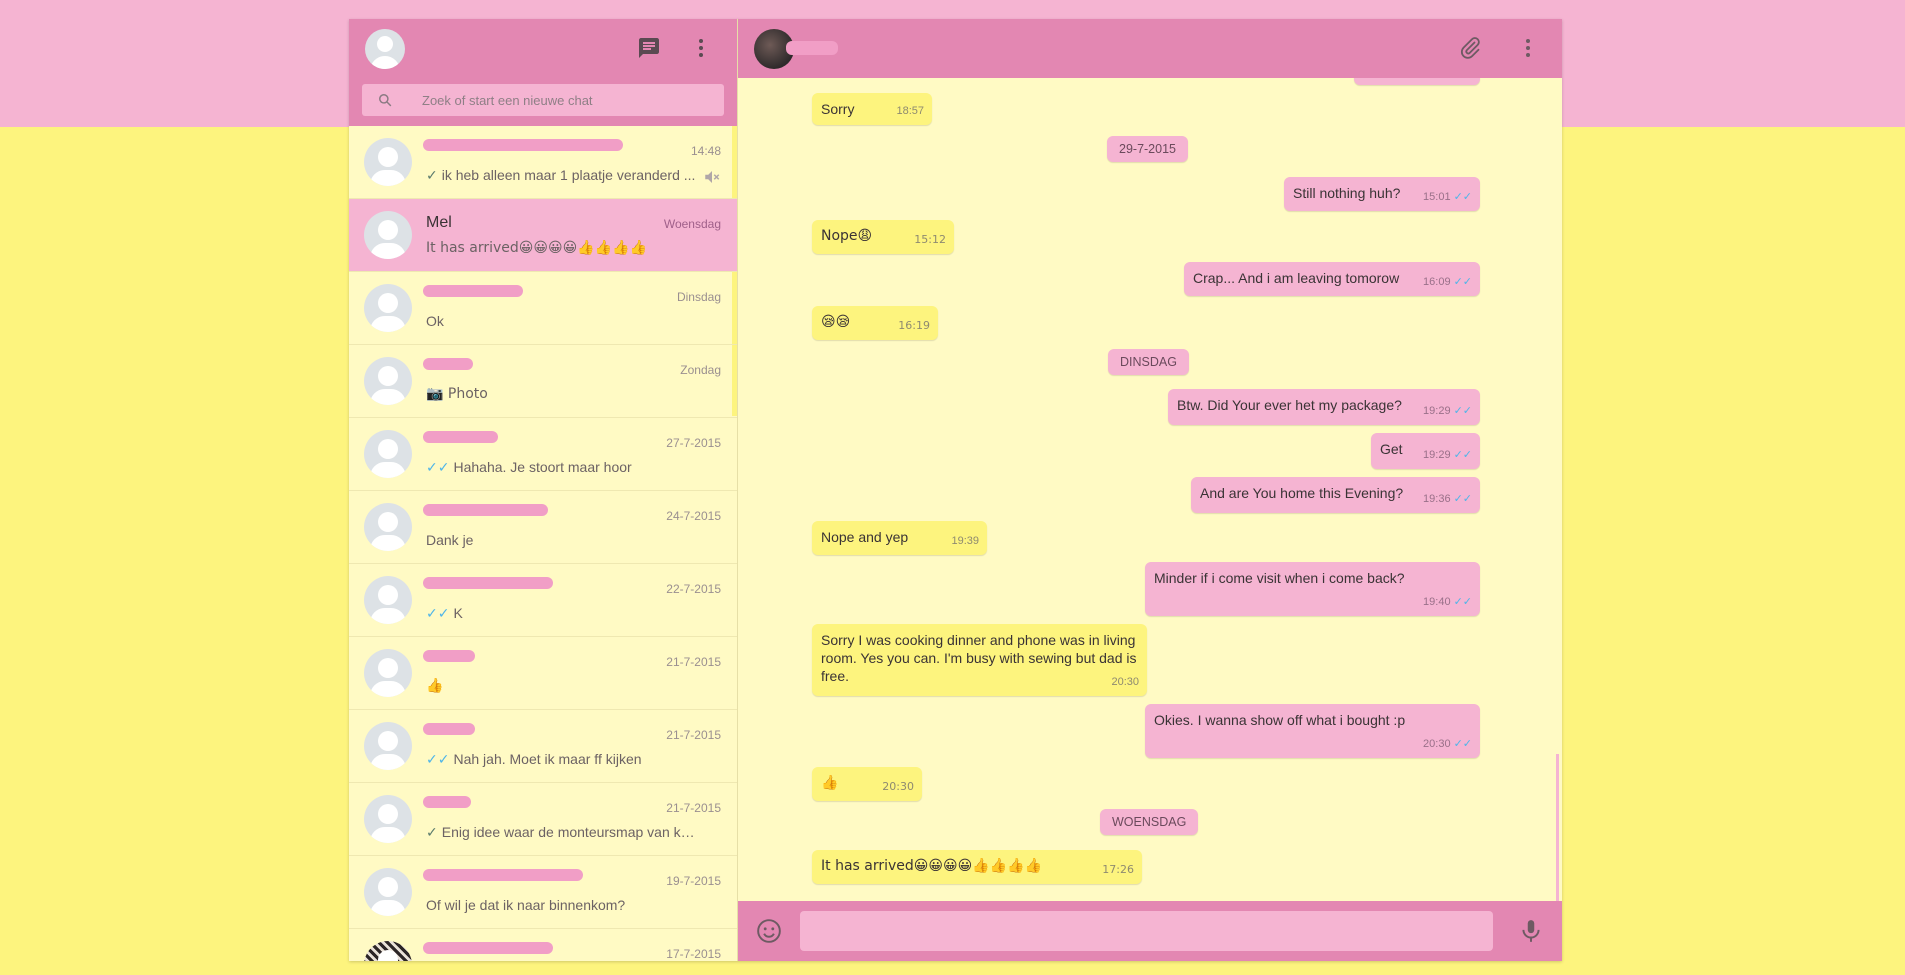 Image resolution: width=1905 pixels, height=975 pixels. Describe the element at coordinates (1280, 720) in the screenshot. I see `message-text: Okies. I wanna show off what i bought :p` at that location.